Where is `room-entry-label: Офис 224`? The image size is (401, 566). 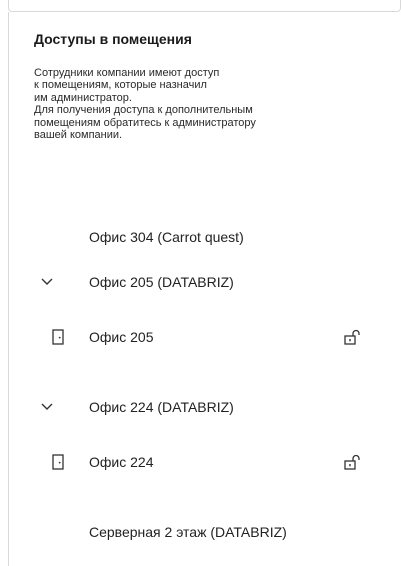 room-entry-label: Офис 224 is located at coordinates (121, 462).